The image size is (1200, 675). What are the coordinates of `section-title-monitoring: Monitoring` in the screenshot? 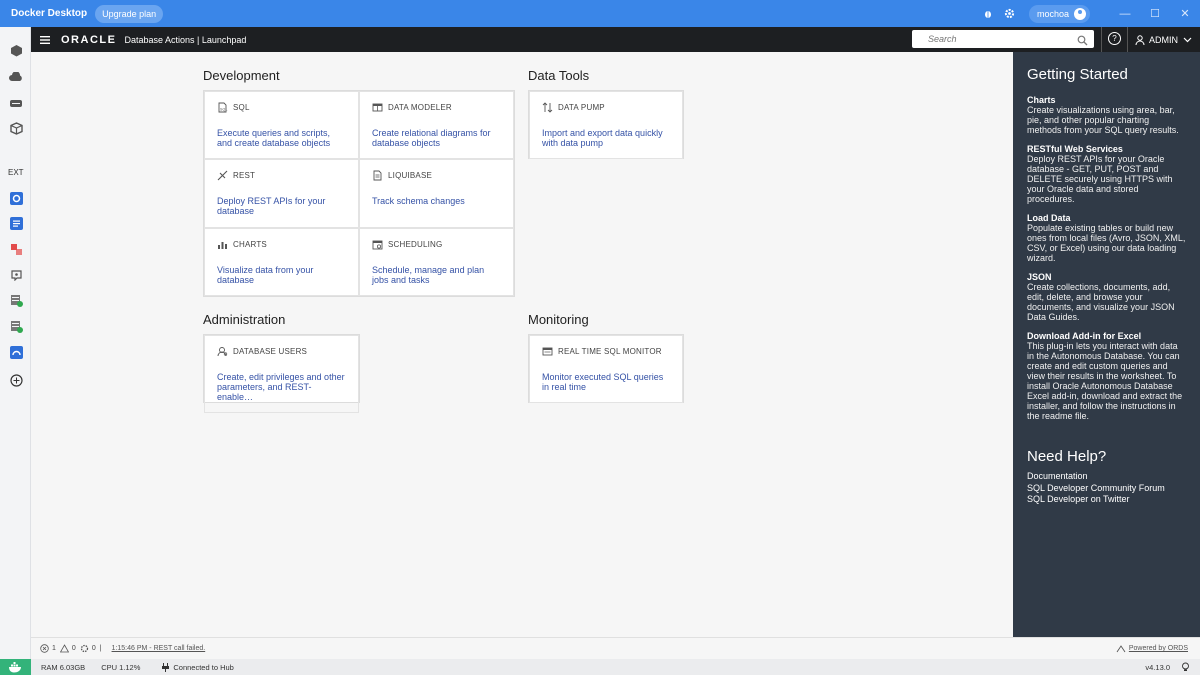 It's located at (558, 319).